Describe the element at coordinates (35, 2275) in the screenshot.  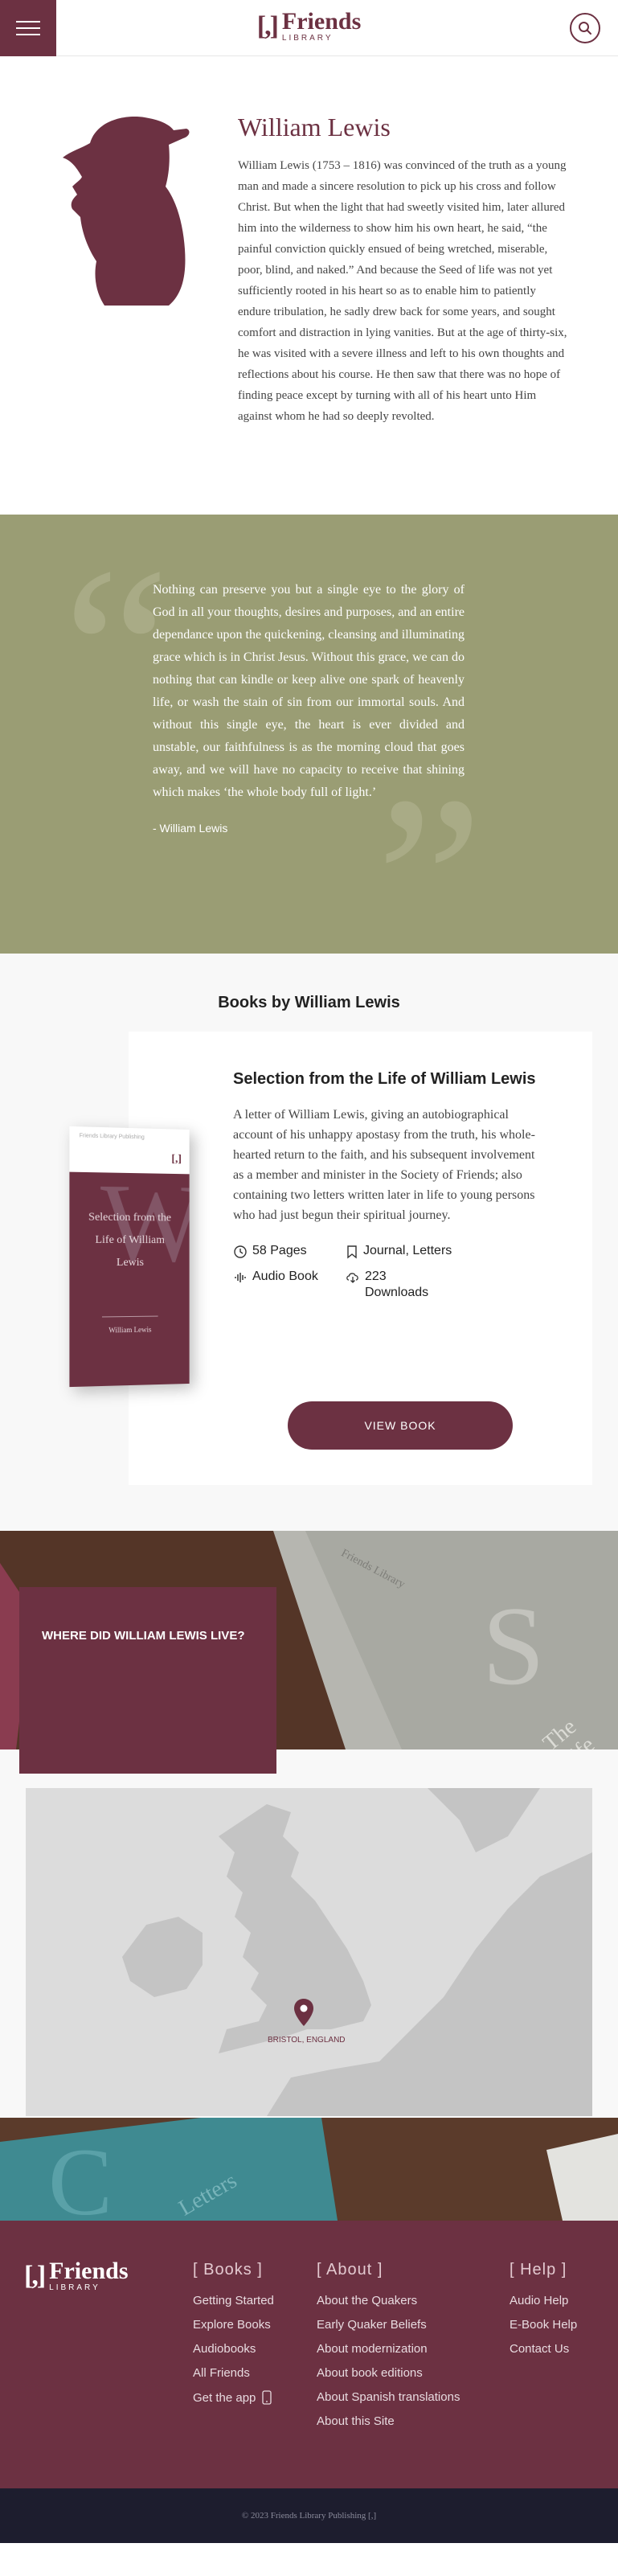
I see `footer-logo-mark: [,]` at that location.